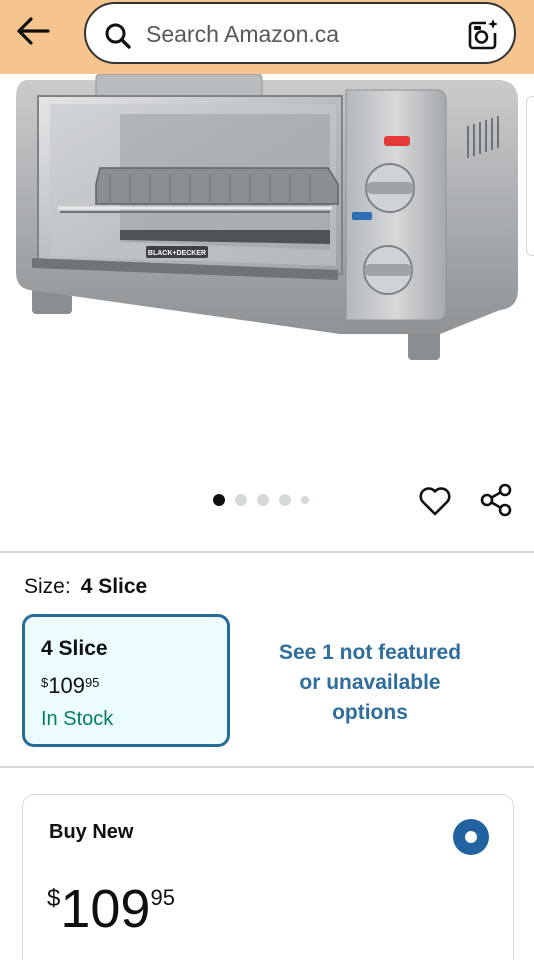 The height and width of the screenshot is (960, 534). Describe the element at coordinates (114, 586) in the screenshot. I see `selected-size-value: 4 Slice` at that location.